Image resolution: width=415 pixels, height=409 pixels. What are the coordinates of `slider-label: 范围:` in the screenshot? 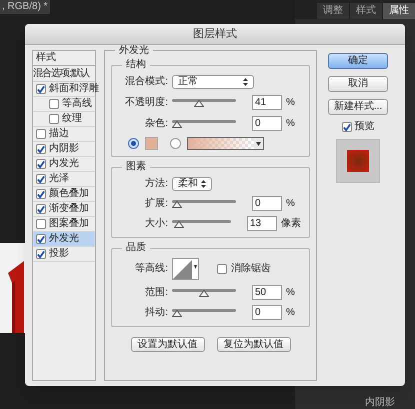 It's located at (156, 293).